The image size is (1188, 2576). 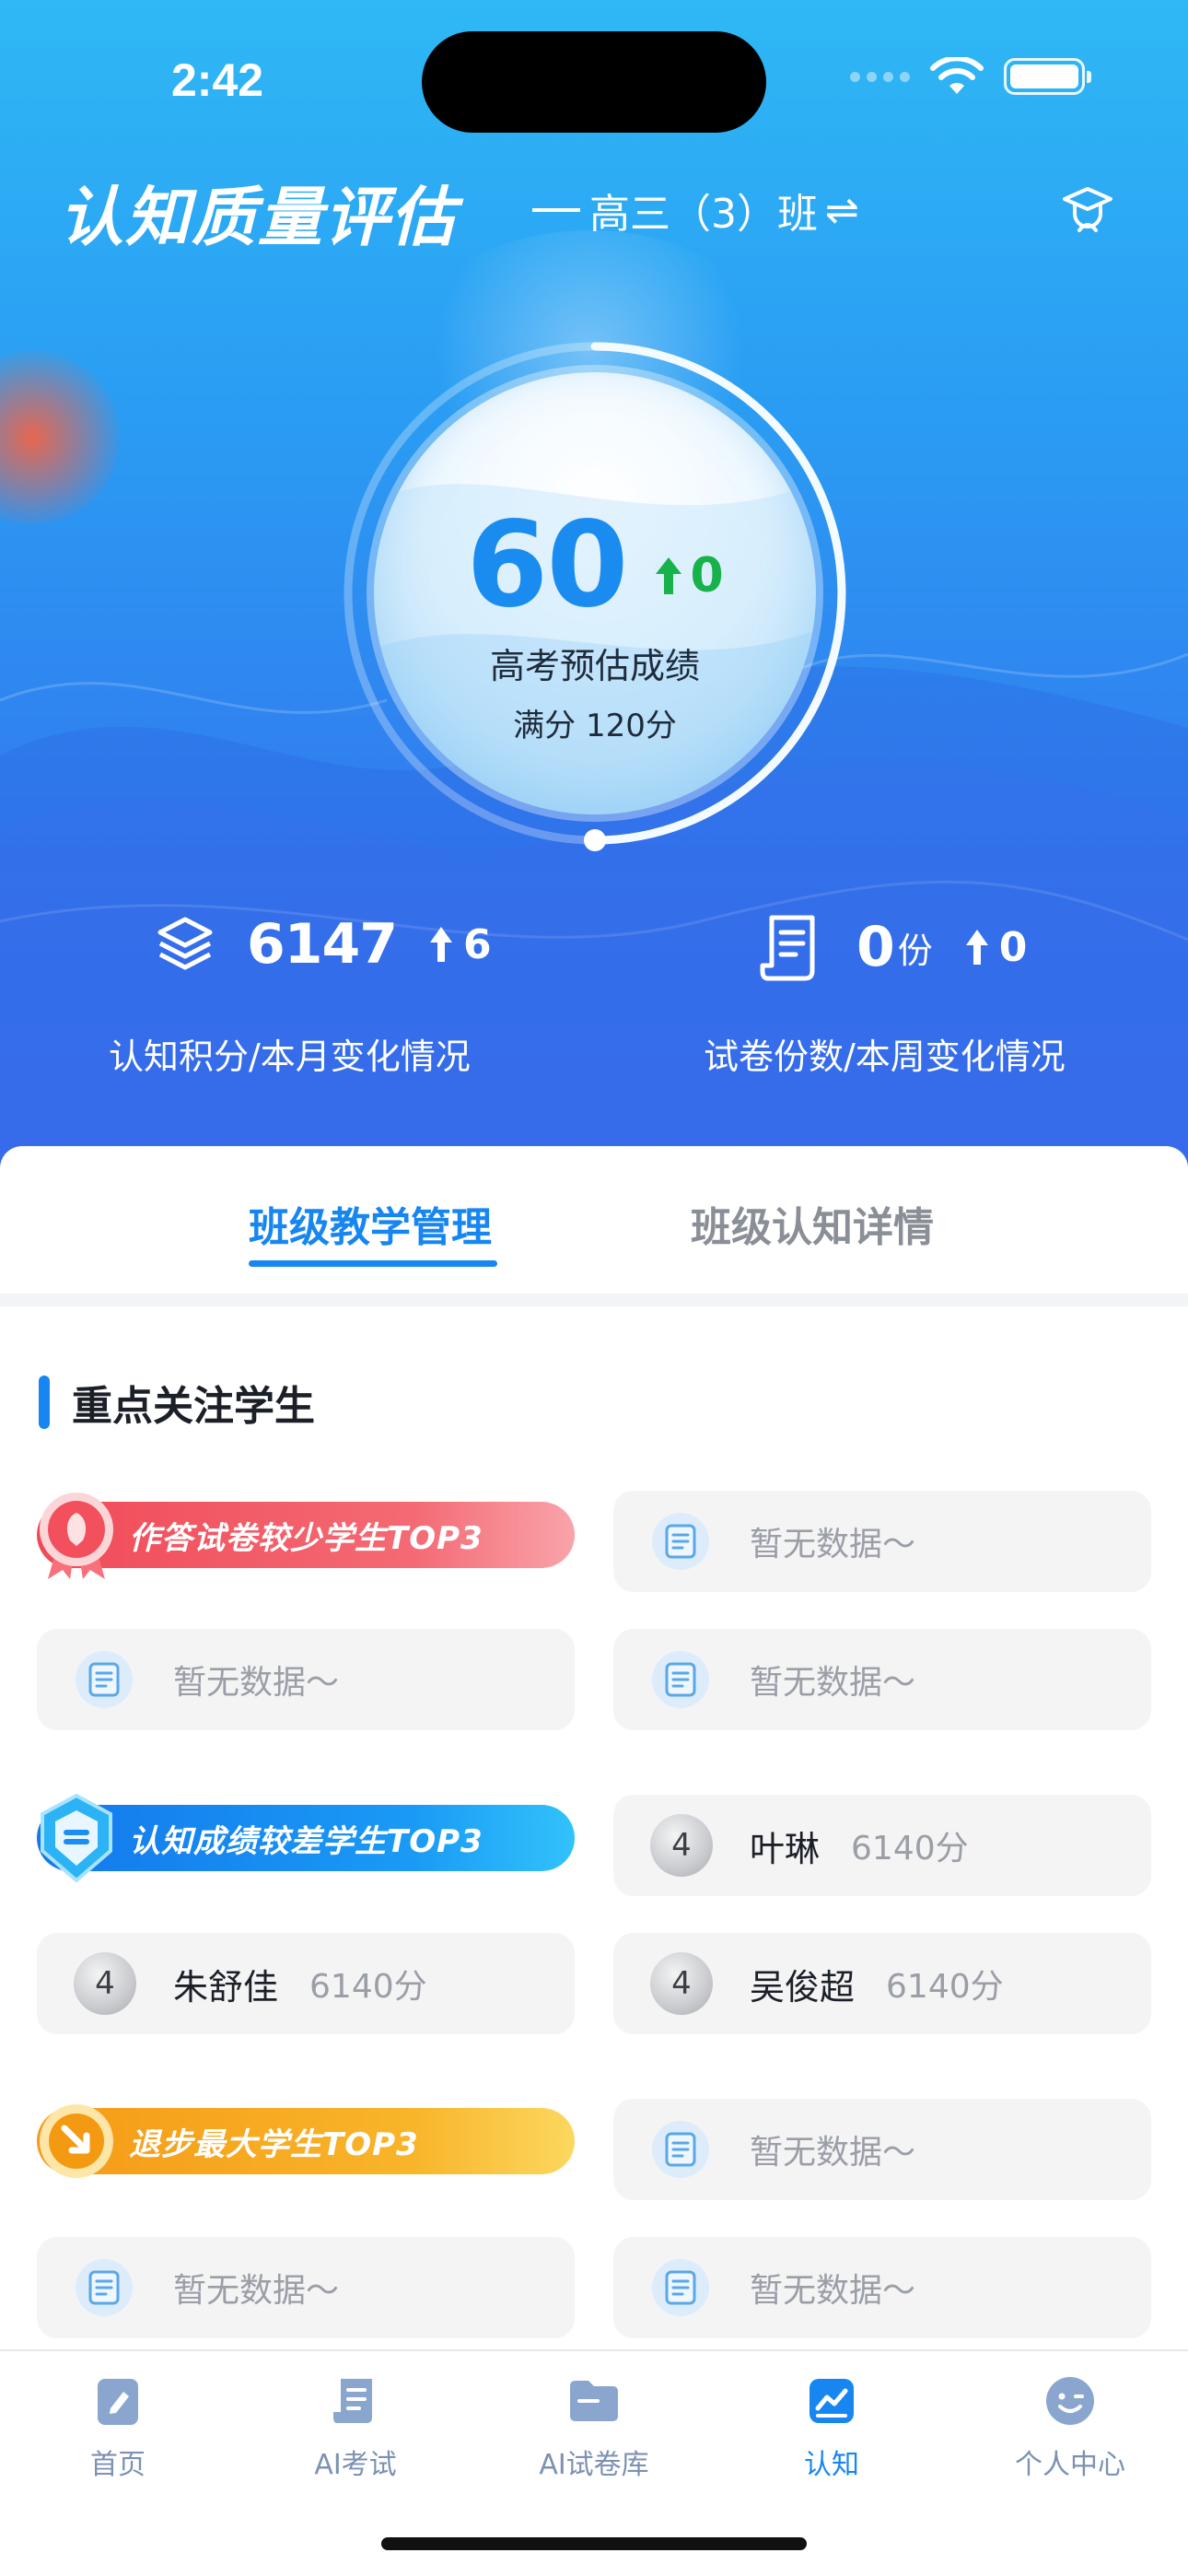 What do you see at coordinates (1070, 2401) in the screenshot?
I see `face-icon` at bounding box center [1070, 2401].